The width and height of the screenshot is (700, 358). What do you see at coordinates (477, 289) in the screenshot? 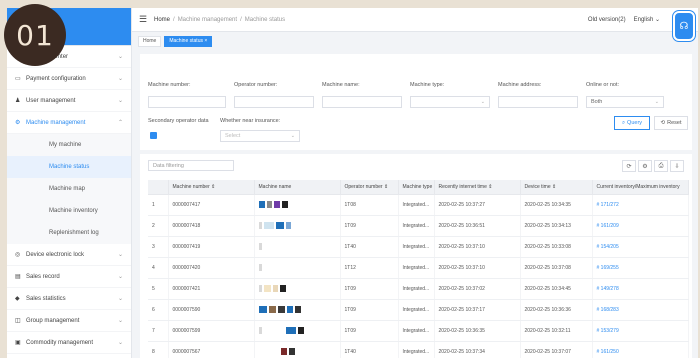
I see `internet-time-cell: 2020-02-25 10:37:02` at bounding box center [477, 289].